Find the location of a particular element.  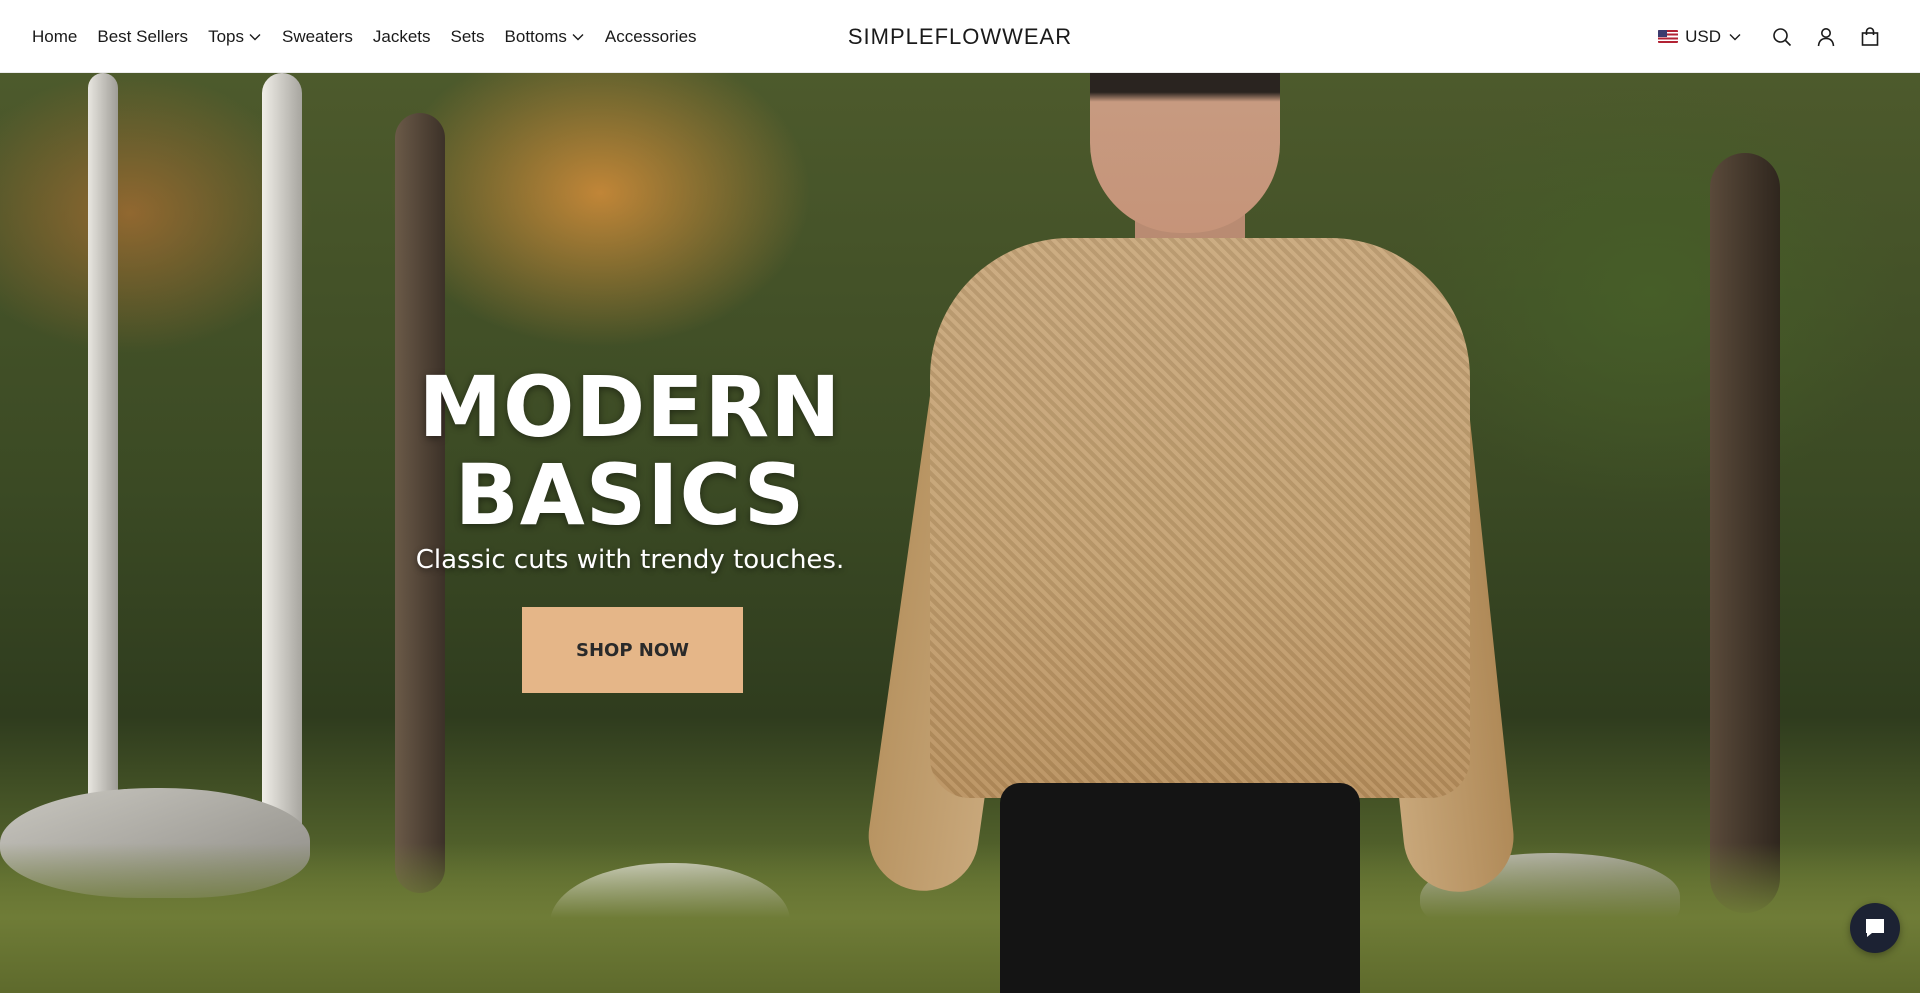

nav-accessories-label: Accessories is located at coordinates (650, 36).